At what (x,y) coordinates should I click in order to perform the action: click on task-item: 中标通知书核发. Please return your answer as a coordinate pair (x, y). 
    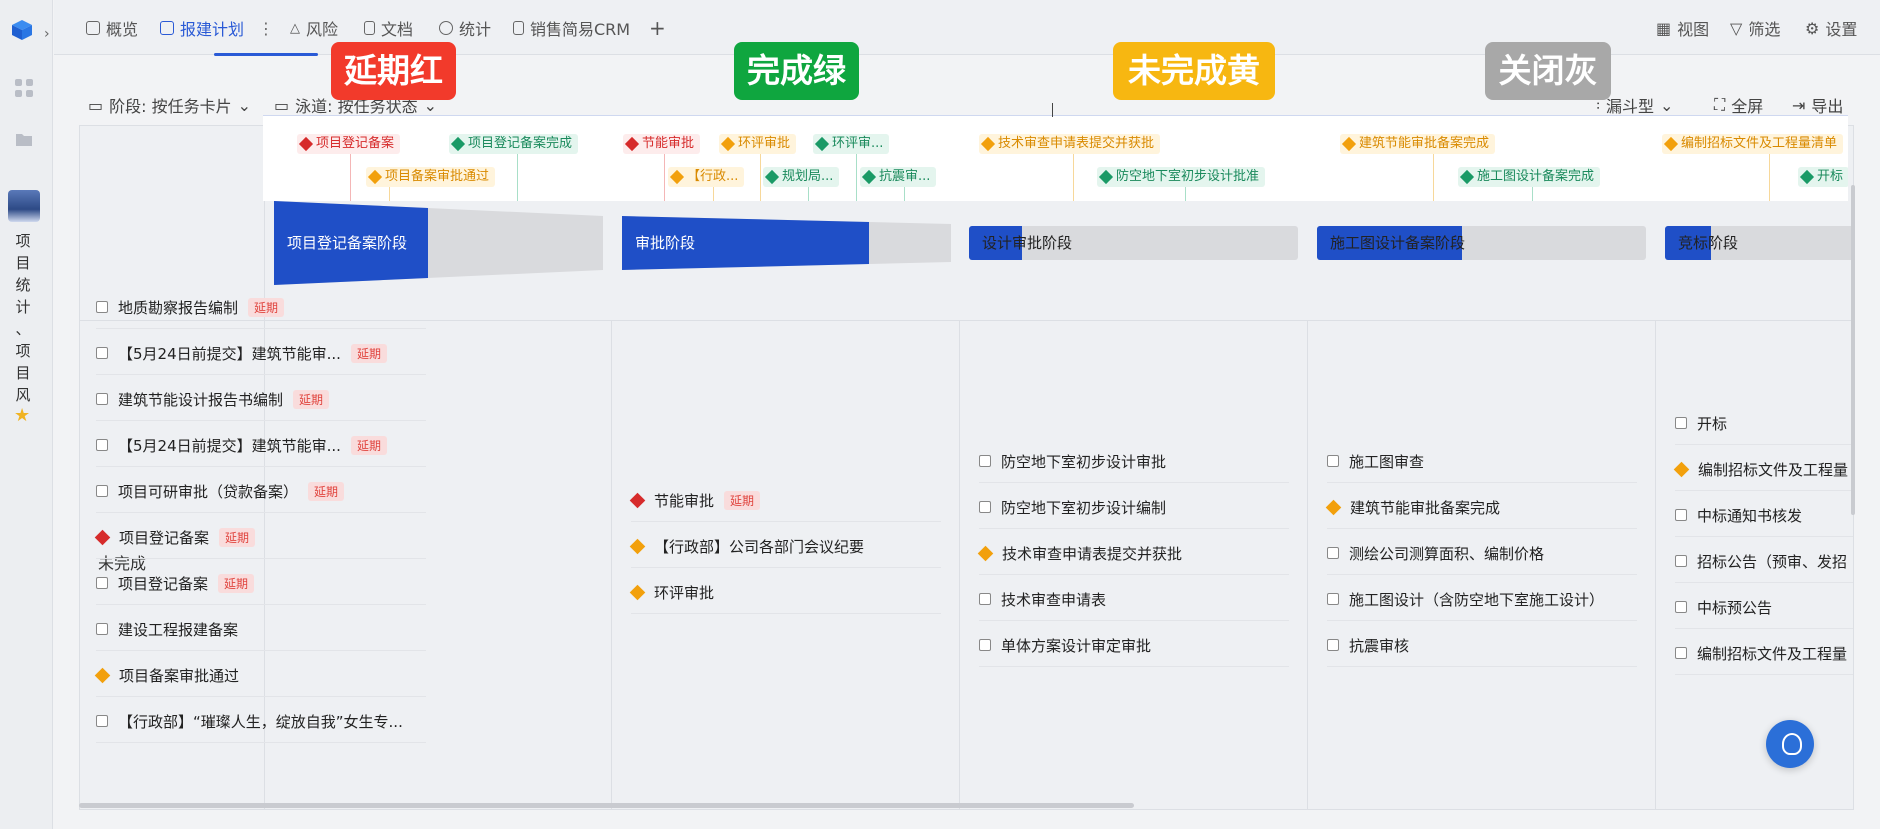
    Looking at the image, I should click on (1738, 515).